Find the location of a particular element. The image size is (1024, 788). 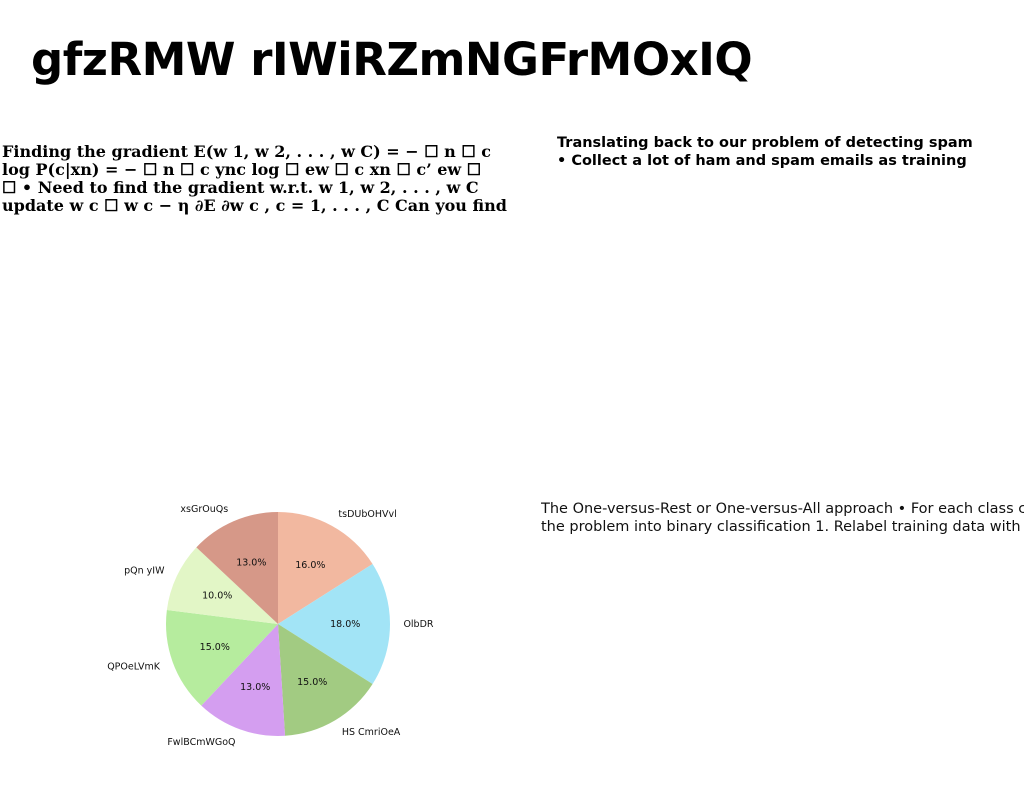

pie-slice-percent-label: 18.0% is located at coordinates (345, 624).